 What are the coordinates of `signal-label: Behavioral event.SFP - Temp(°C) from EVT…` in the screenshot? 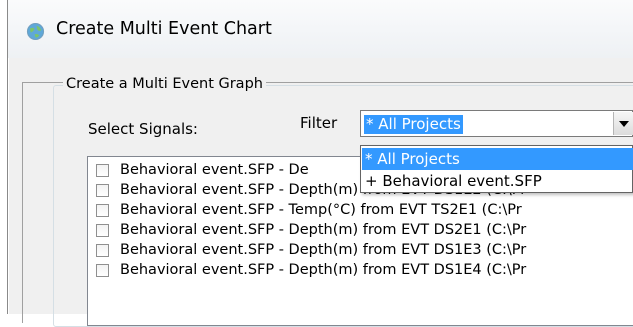 It's located at (321, 210).